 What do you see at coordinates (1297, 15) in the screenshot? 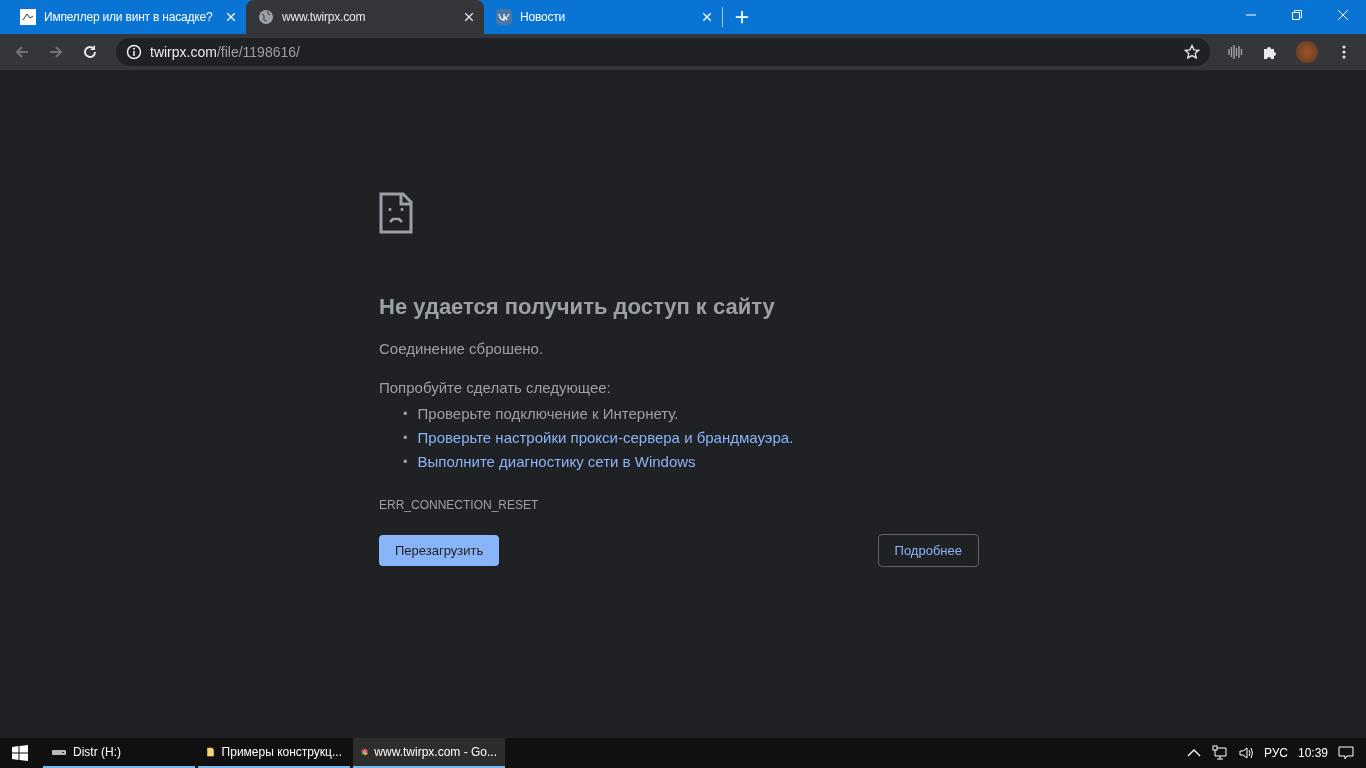
I see `restore-icon` at bounding box center [1297, 15].